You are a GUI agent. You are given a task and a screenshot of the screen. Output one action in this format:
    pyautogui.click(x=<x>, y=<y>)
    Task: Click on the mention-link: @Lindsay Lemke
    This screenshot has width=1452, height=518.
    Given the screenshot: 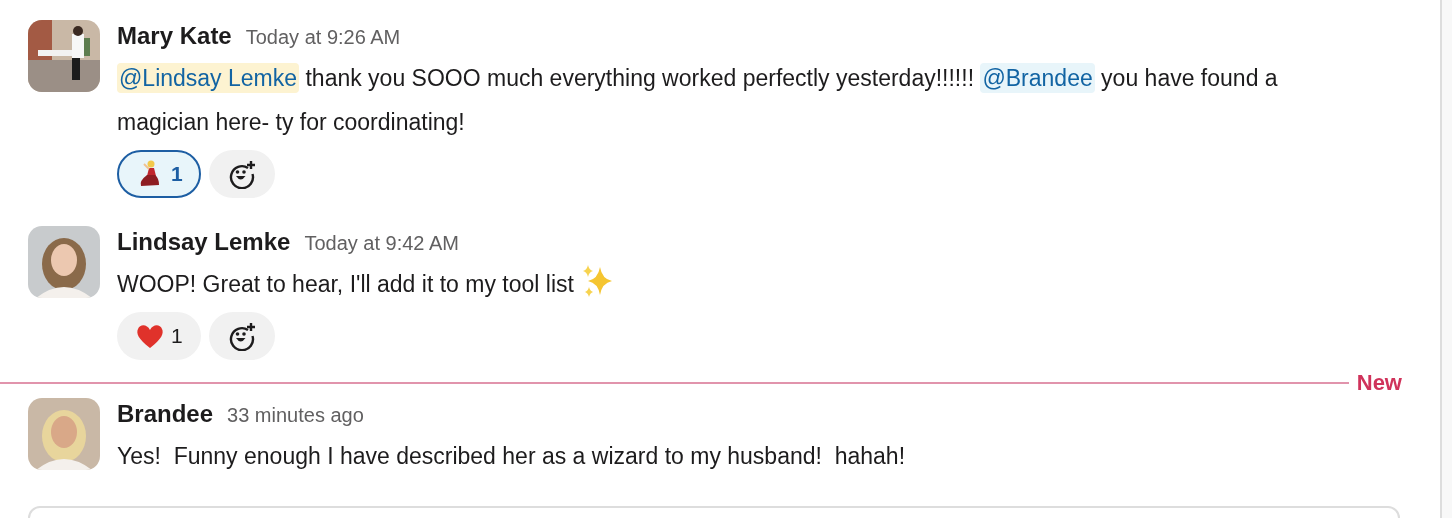 What is the action you would take?
    pyautogui.click(x=208, y=78)
    